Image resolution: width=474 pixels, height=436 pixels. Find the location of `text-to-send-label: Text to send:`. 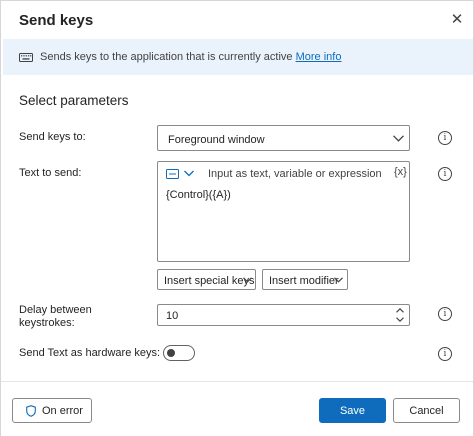

text-to-send-label: Text to send: is located at coordinates (50, 173).